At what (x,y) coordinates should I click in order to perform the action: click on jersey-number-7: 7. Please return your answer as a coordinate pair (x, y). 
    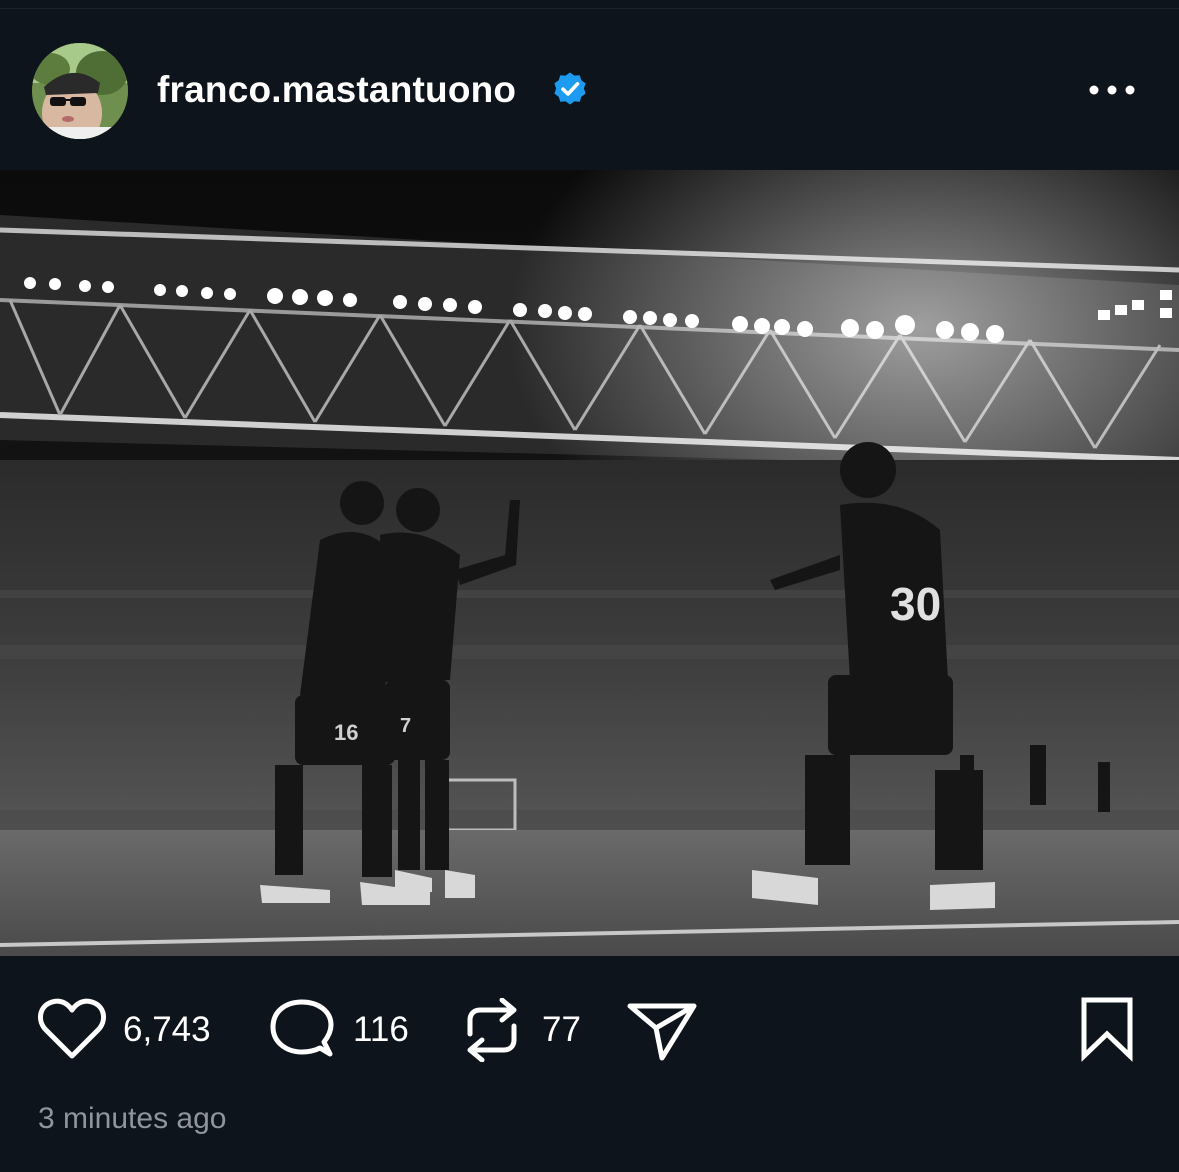
    Looking at the image, I should click on (405, 726).